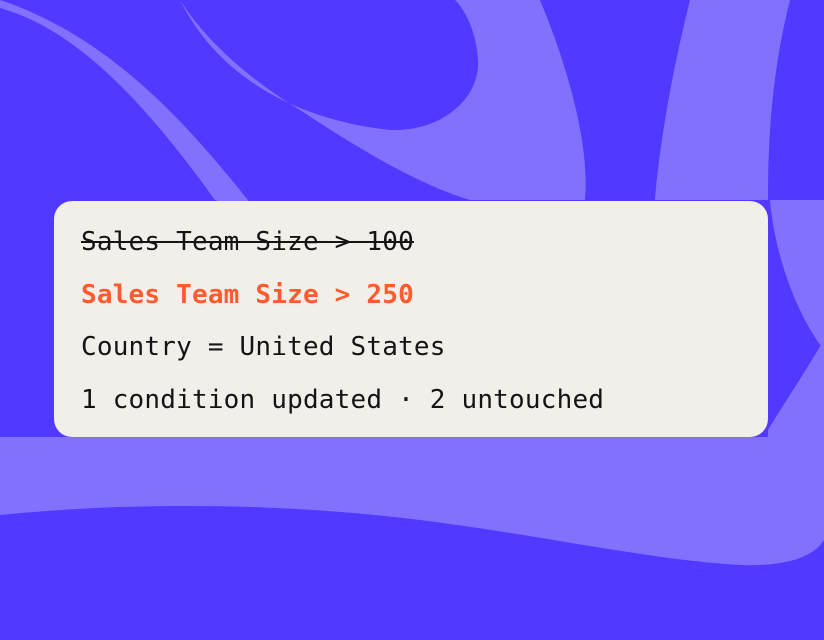 The image size is (824, 640). Describe the element at coordinates (797, 275) in the screenshot. I see `wave-band-right-edge` at that location.